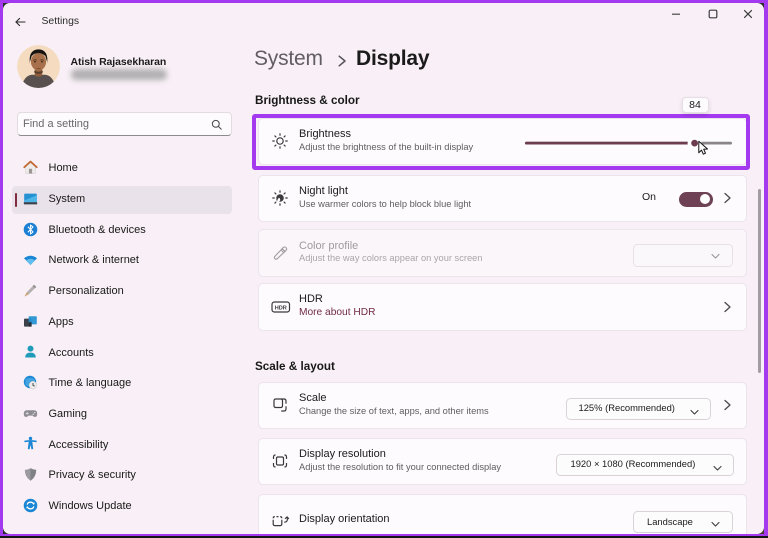 Image resolution: width=768 pixels, height=538 pixels. I want to click on svg-text: HDR, so click(281, 308).